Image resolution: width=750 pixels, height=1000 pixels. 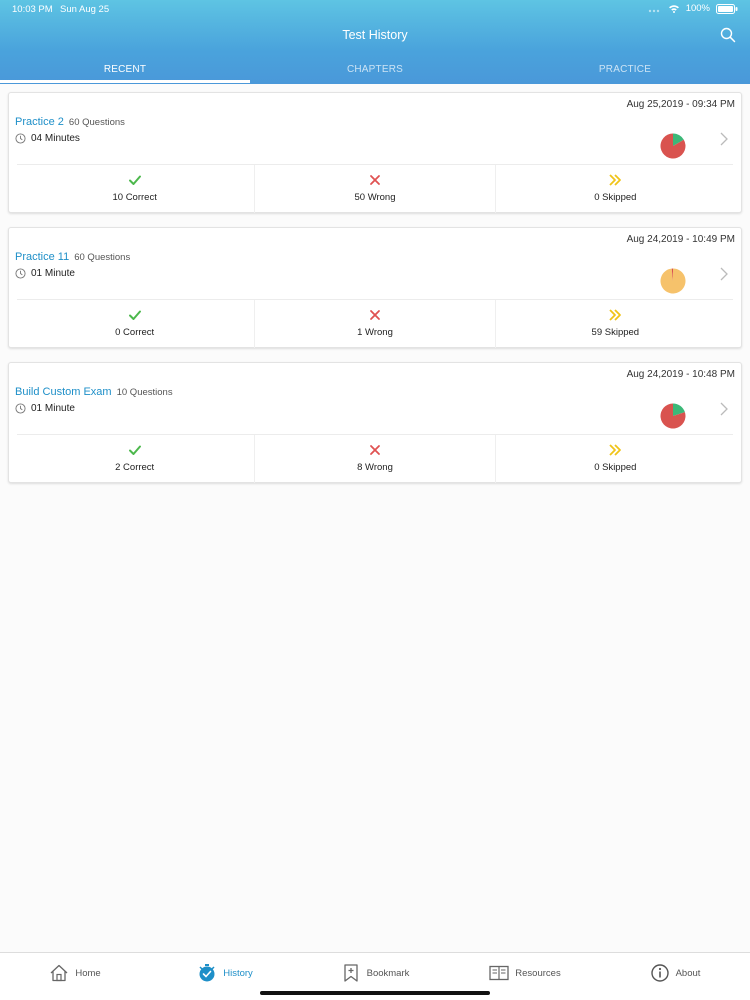 What do you see at coordinates (375, 993) in the screenshot?
I see `home-indicator` at bounding box center [375, 993].